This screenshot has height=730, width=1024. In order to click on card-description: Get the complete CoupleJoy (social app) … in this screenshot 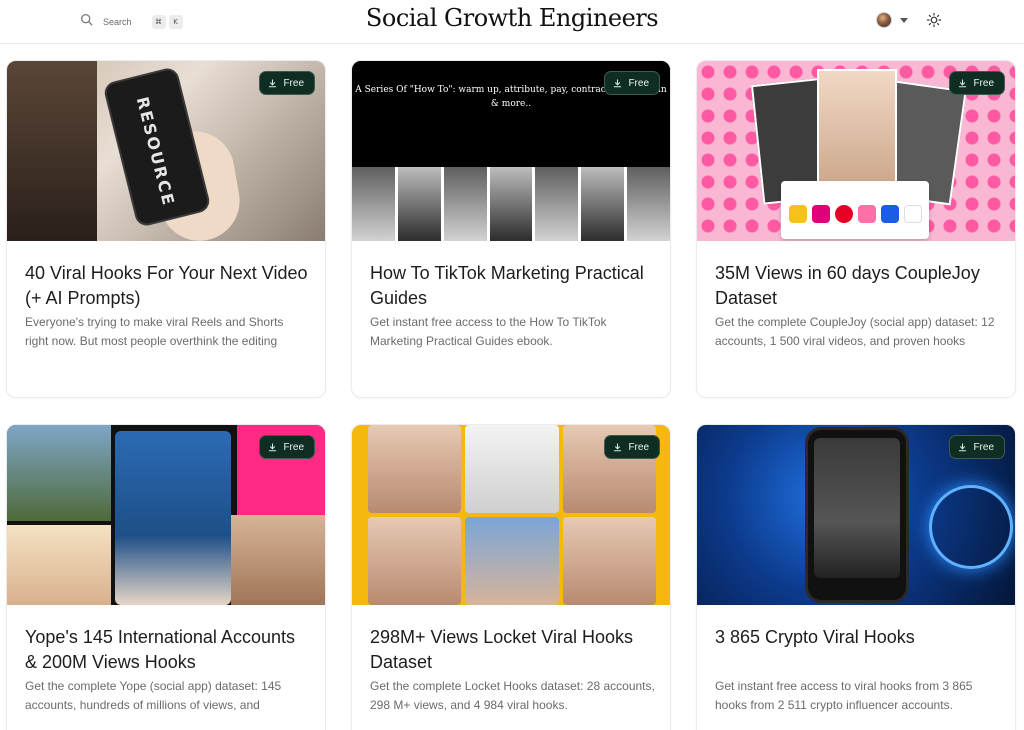, I will do `click(855, 331)`.